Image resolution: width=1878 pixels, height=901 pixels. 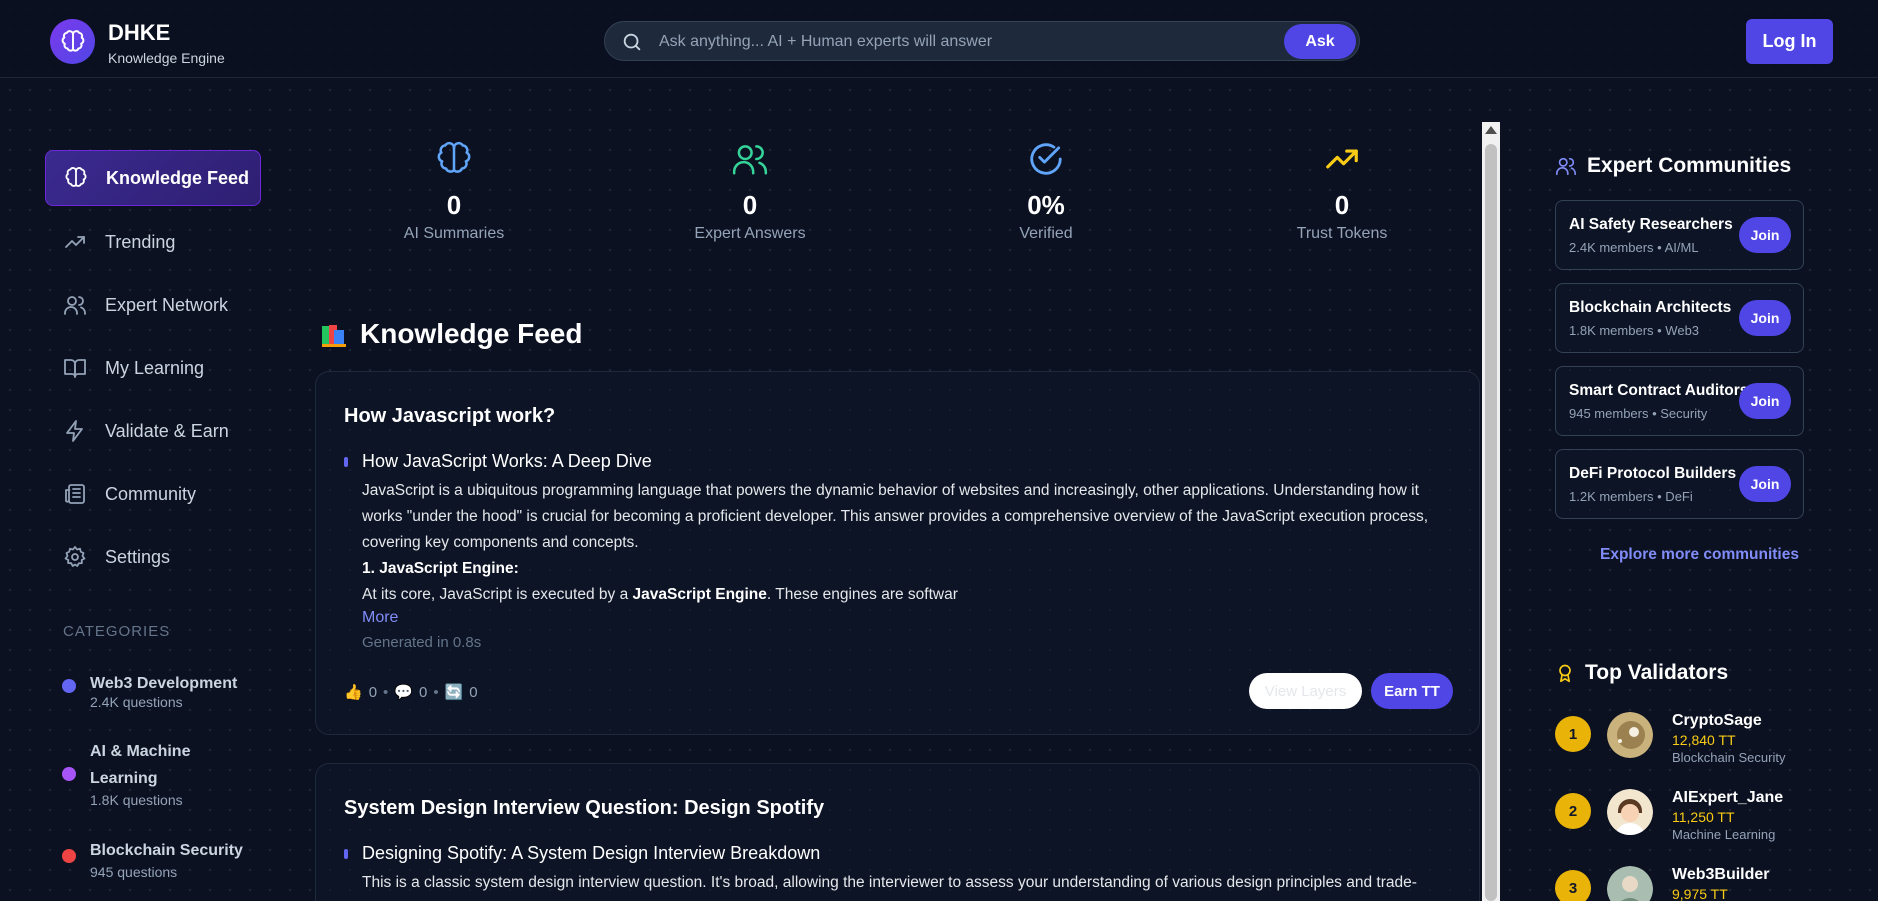 What do you see at coordinates (1631, 496) in the screenshot?
I see `community-meta: 1.2K members • DeFi` at bounding box center [1631, 496].